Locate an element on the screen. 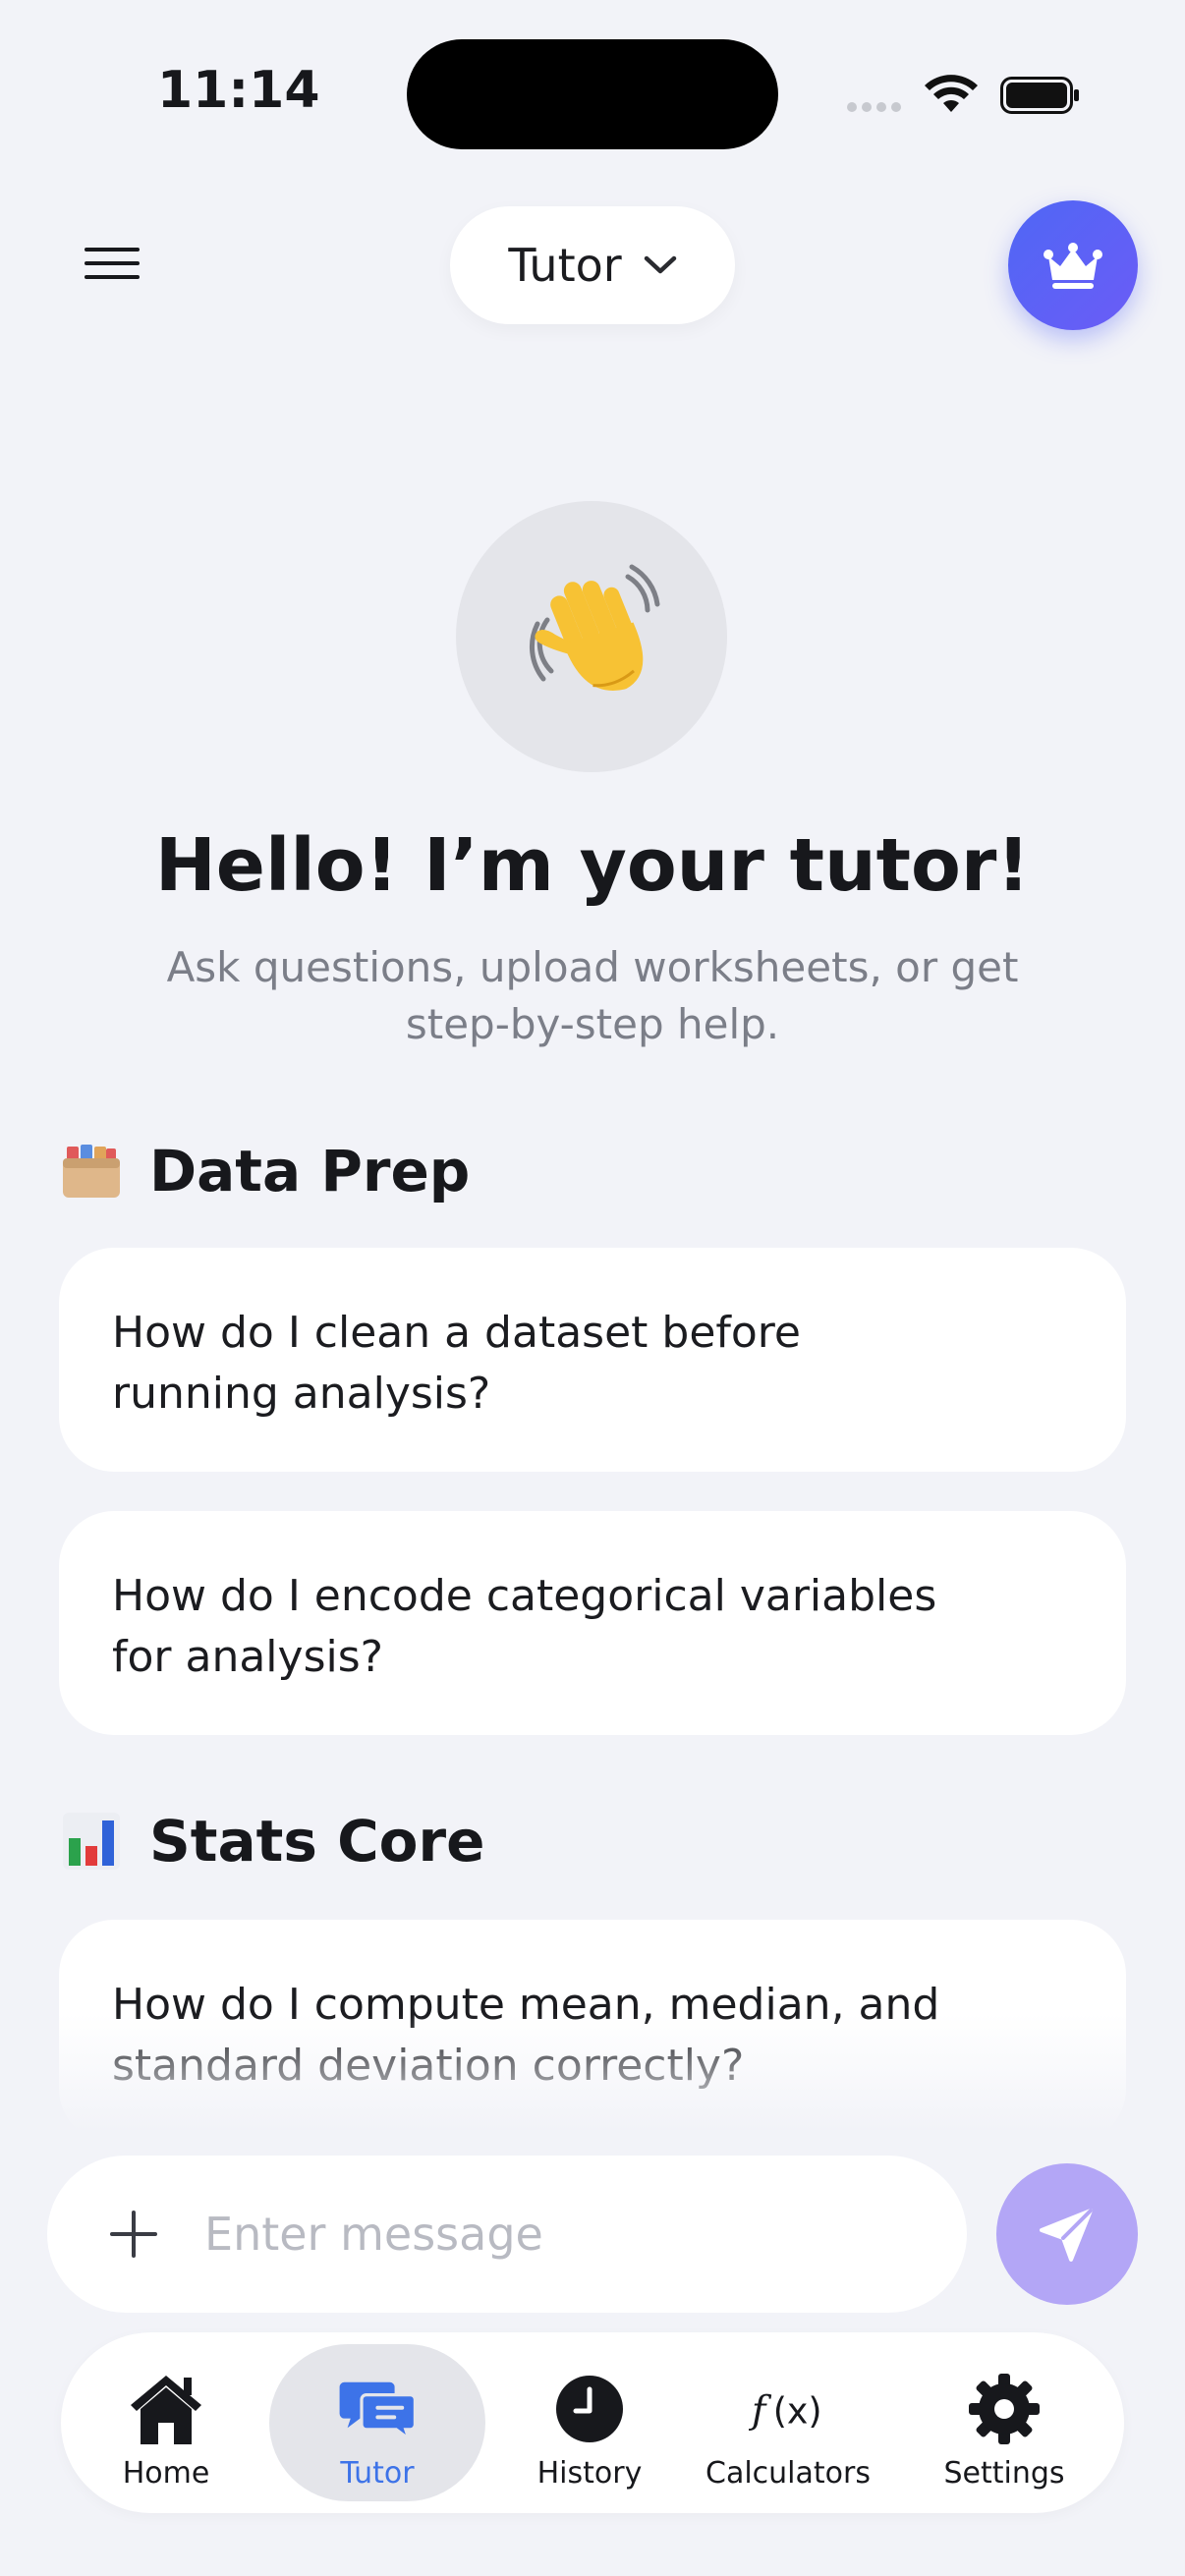  premium-button is located at coordinates (1073, 265).